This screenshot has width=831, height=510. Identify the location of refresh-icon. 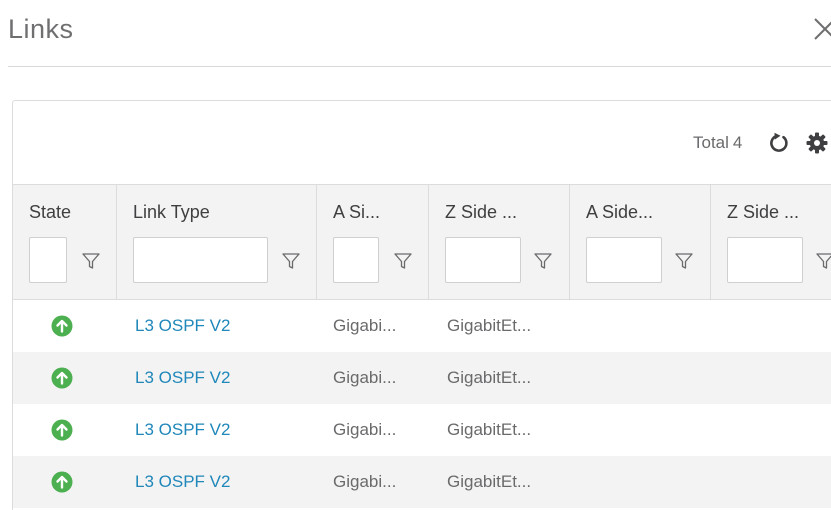
(779, 142).